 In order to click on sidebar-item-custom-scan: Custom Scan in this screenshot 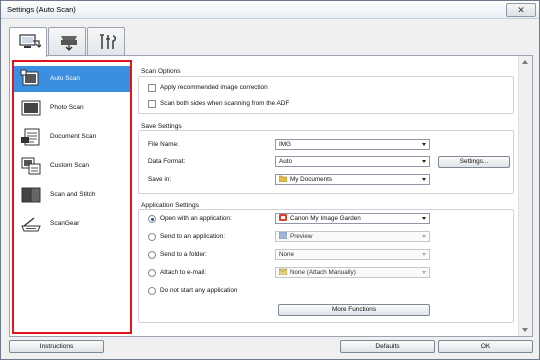, I will do `click(72, 166)`.